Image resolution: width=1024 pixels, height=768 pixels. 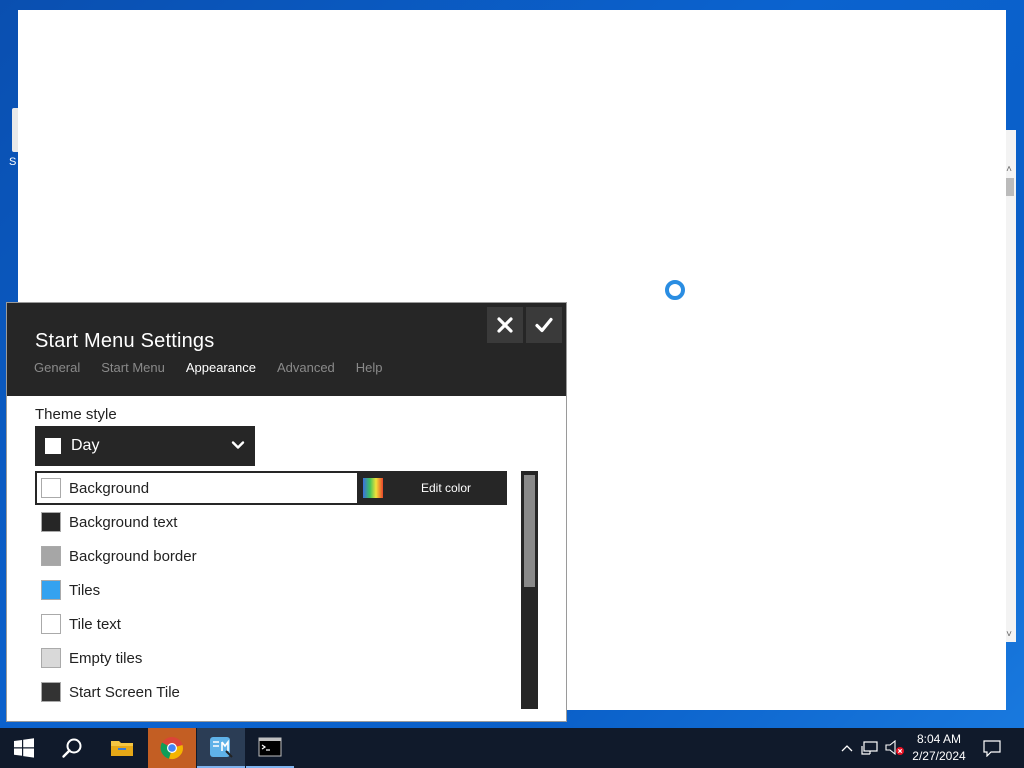 I want to click on scroll-up-icon: ˄, so click(x=1009, y=169).